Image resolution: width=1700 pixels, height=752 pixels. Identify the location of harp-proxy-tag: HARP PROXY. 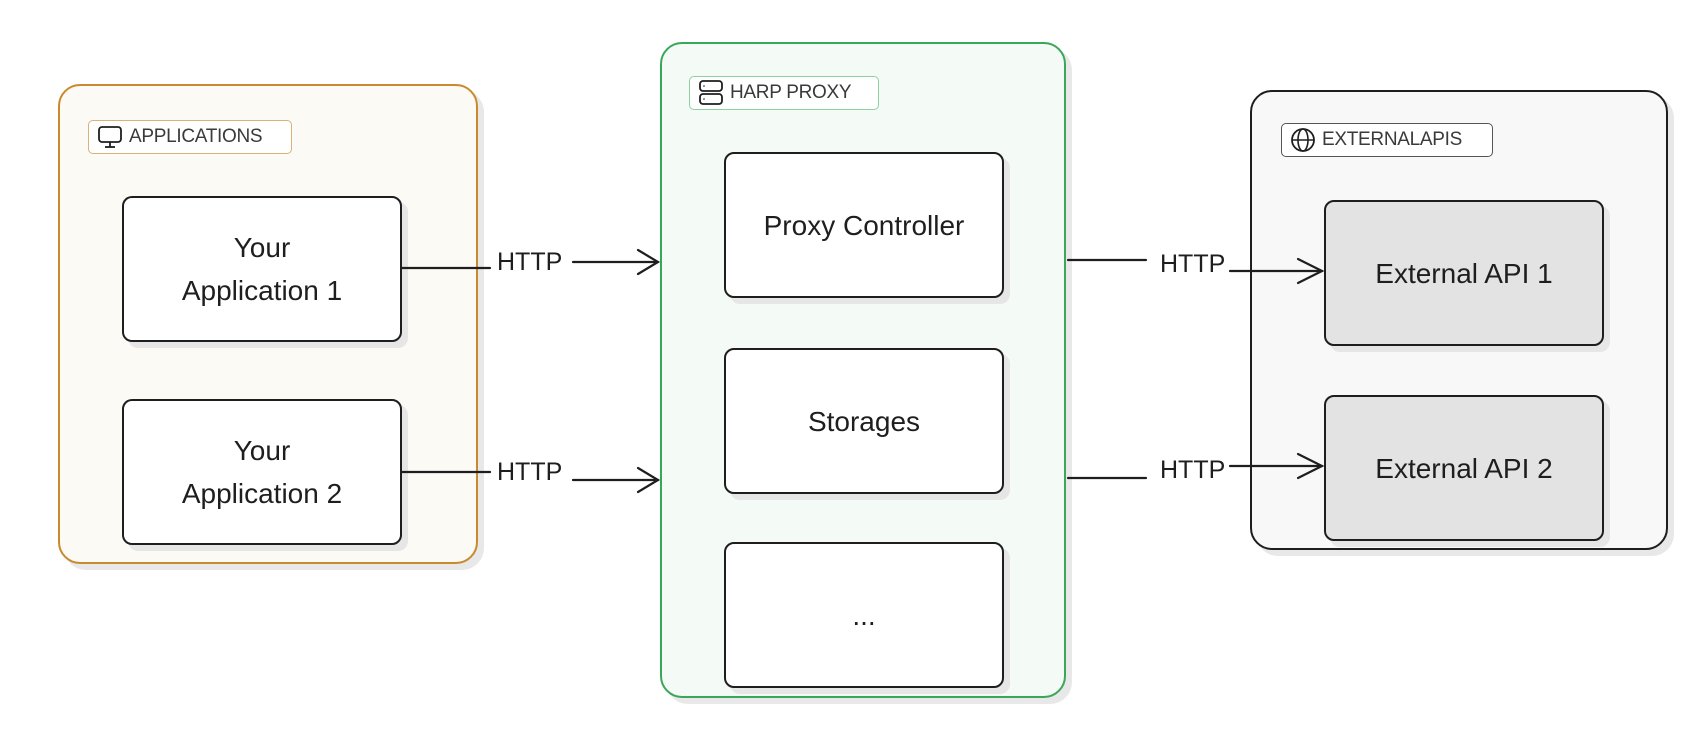
(784, 93).